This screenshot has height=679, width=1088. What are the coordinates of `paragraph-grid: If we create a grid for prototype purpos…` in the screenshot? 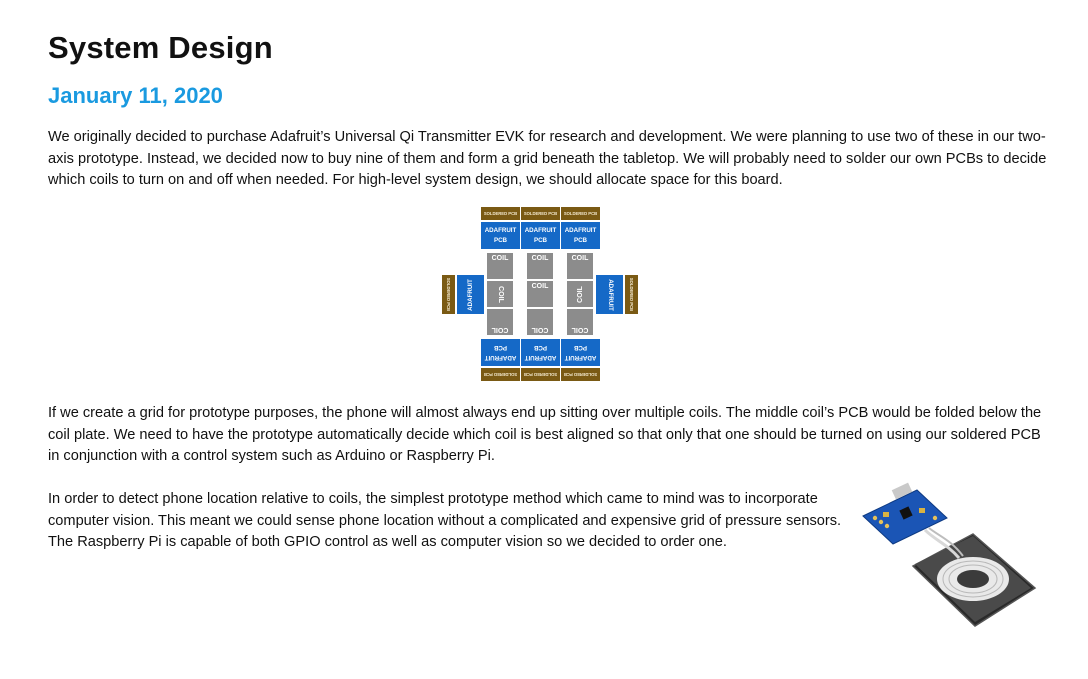 It's located at (545, 434).